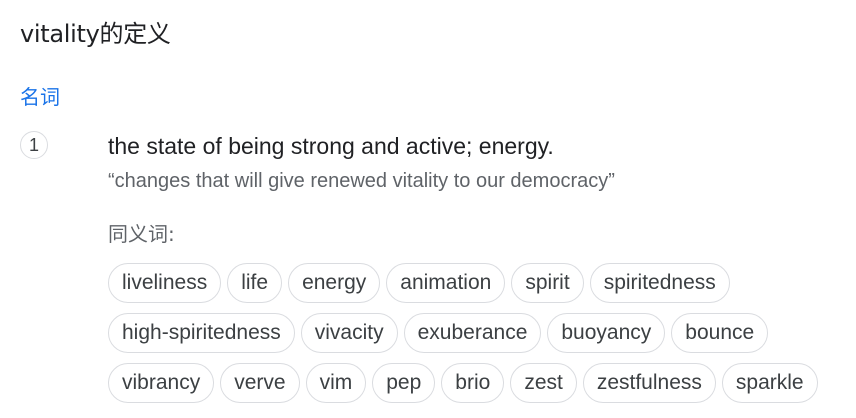  Describe the element at coordinates (649, 383) in the screenshot. I see `synonym-chip: zestfulness` at that location.